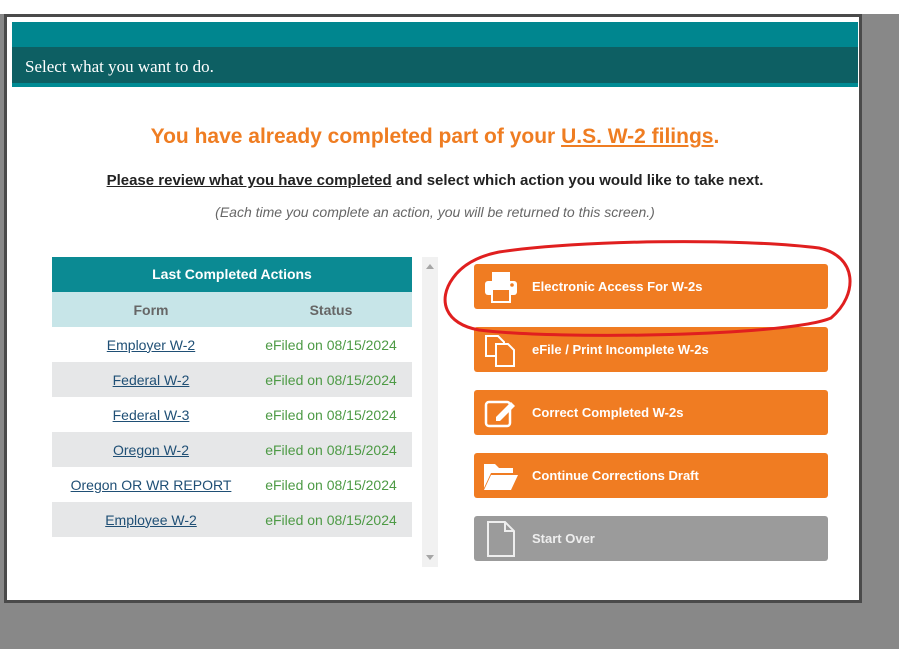 This screenshot has height=649, width=899. What do you see at coordinates (430, 412) in the screenshot?
I see `table-scrollbar` at bounding box center [430, 412].